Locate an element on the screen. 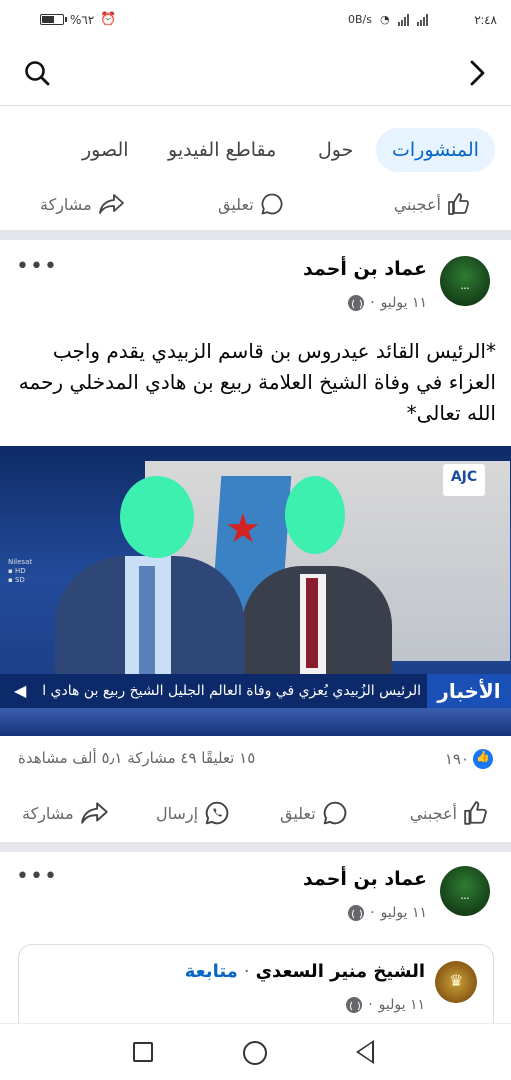  alarm-icon: ⏰ is located at coordinates (108, 19).